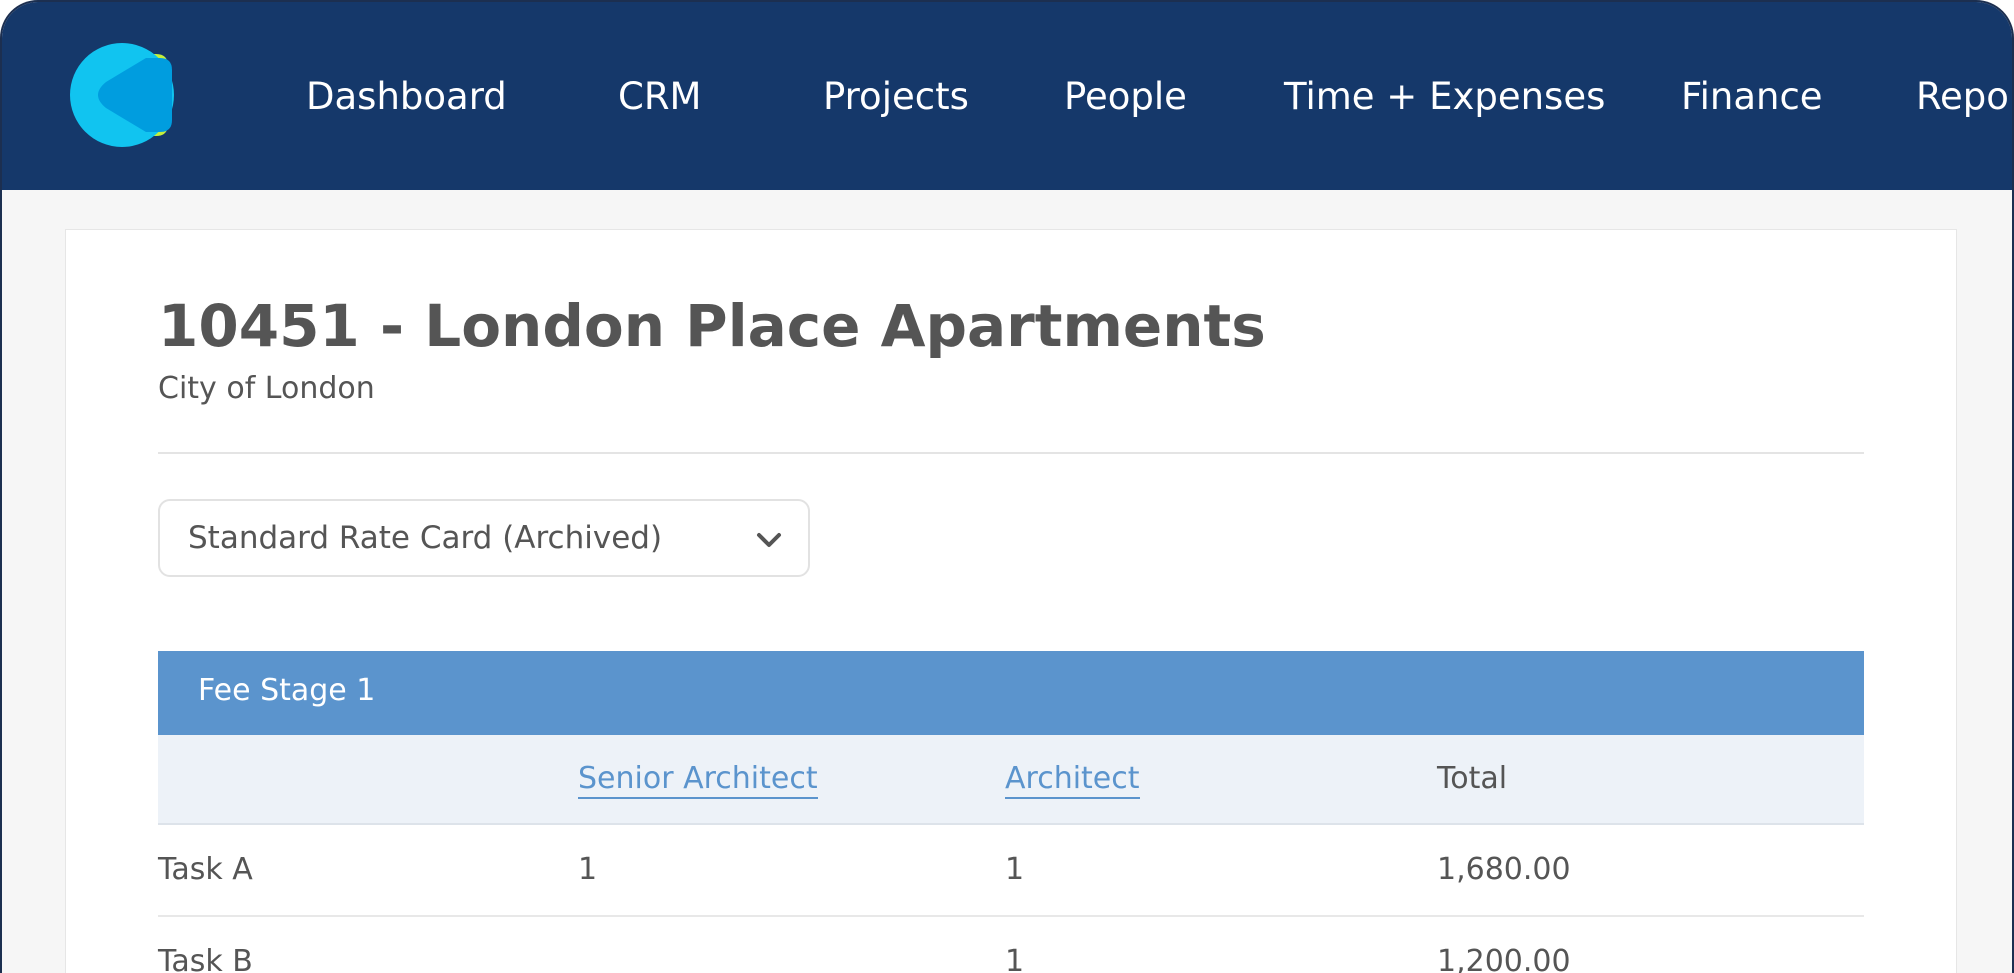 The width and height of the screenshot is (2014, 973). Describe the element at coordinates (1444, 97) in the screenshot. I see `nav-time-expenses: Time + Expenses` at that location.